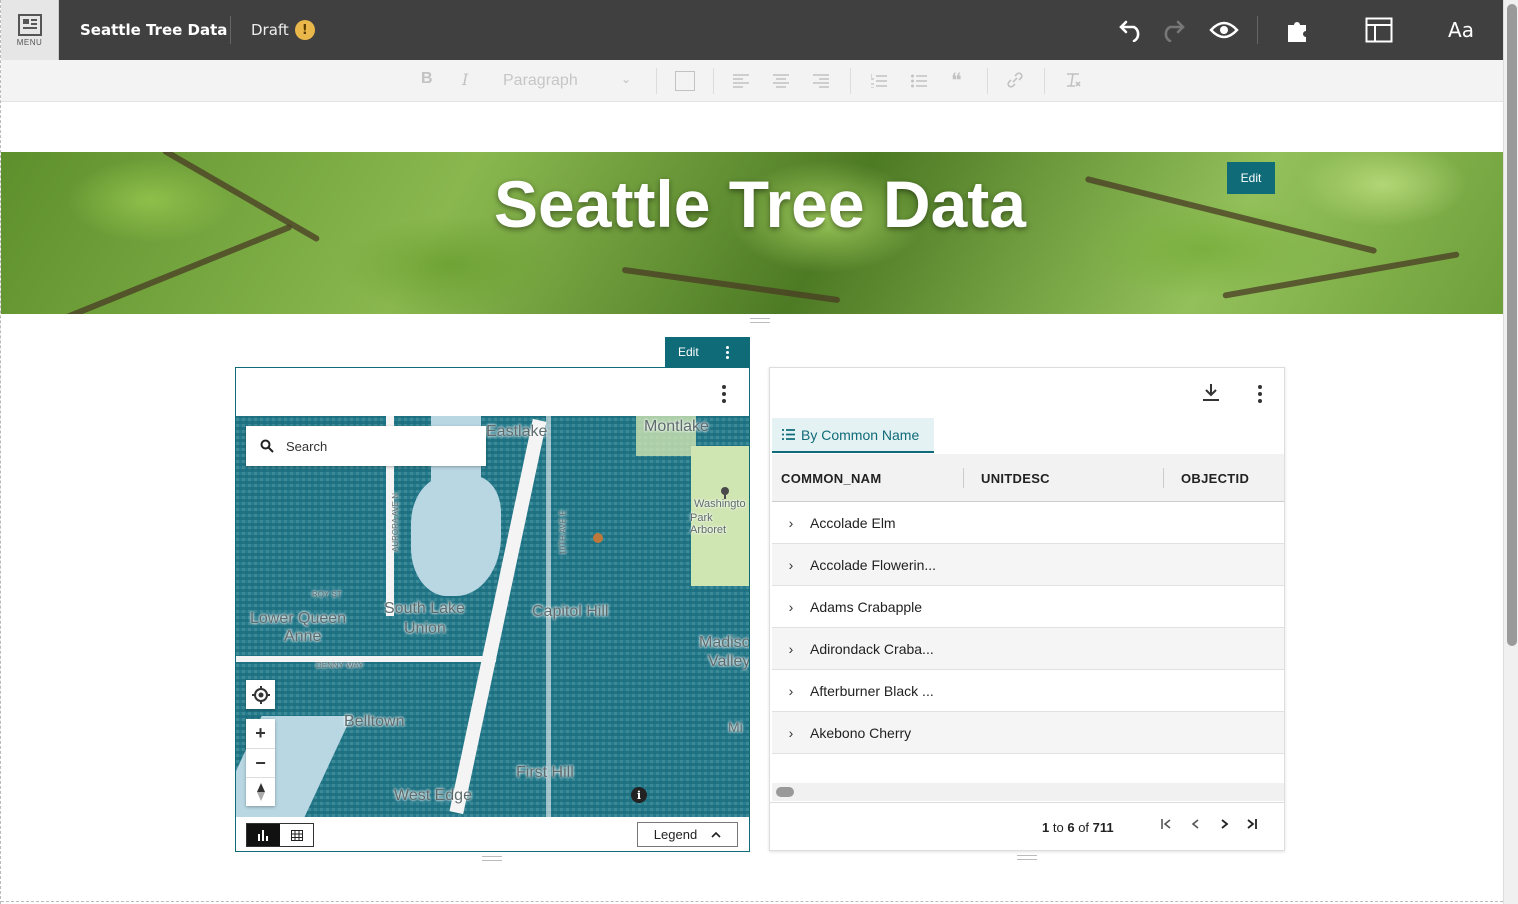 The height and width of the screenshot is (904, 1518). I want to click on zoom-controls: + −, so click(260, 762).